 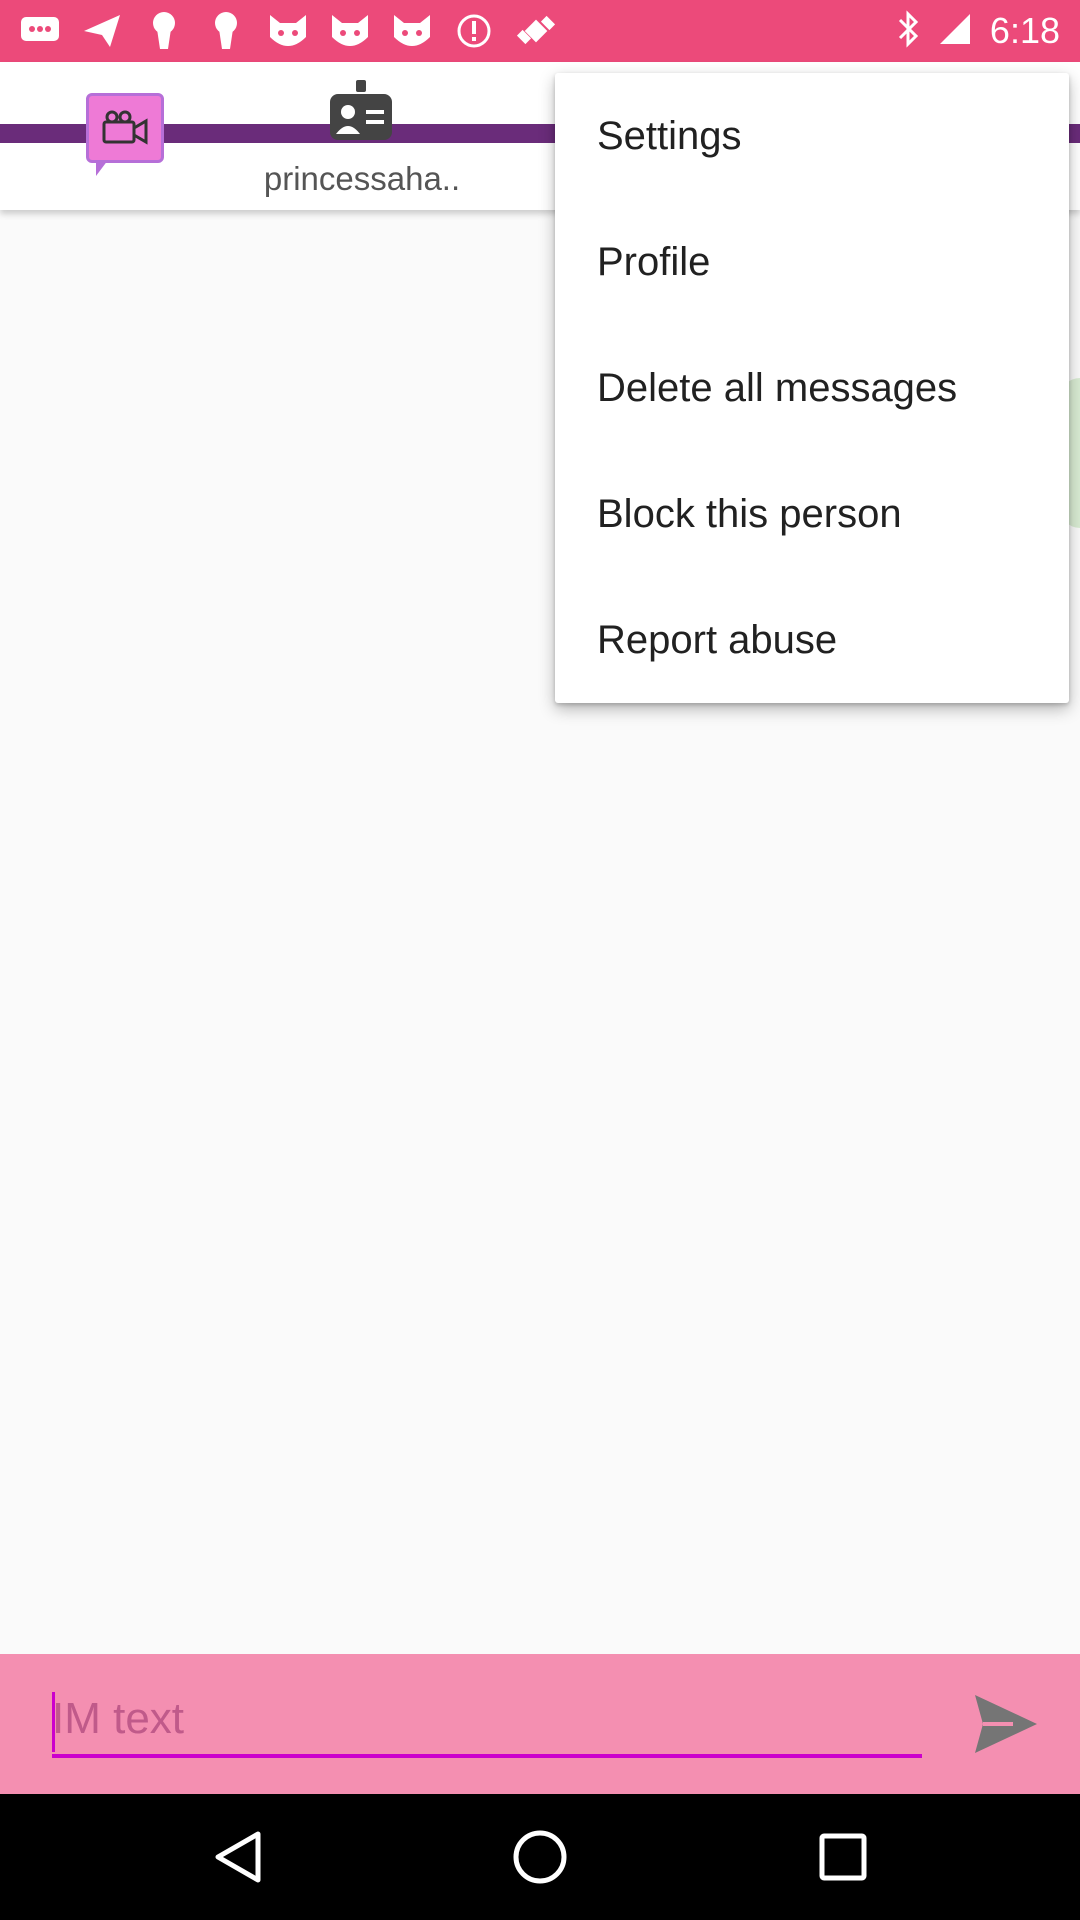 I want to click on send-button, so click(x=1006, y=1724).